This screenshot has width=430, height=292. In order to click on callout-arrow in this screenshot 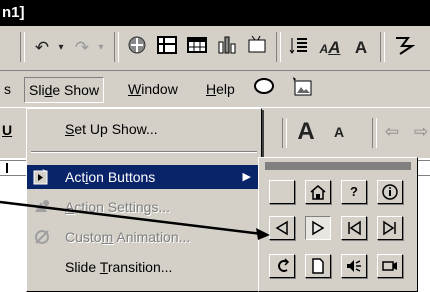, I will do `click(135, 220)`.